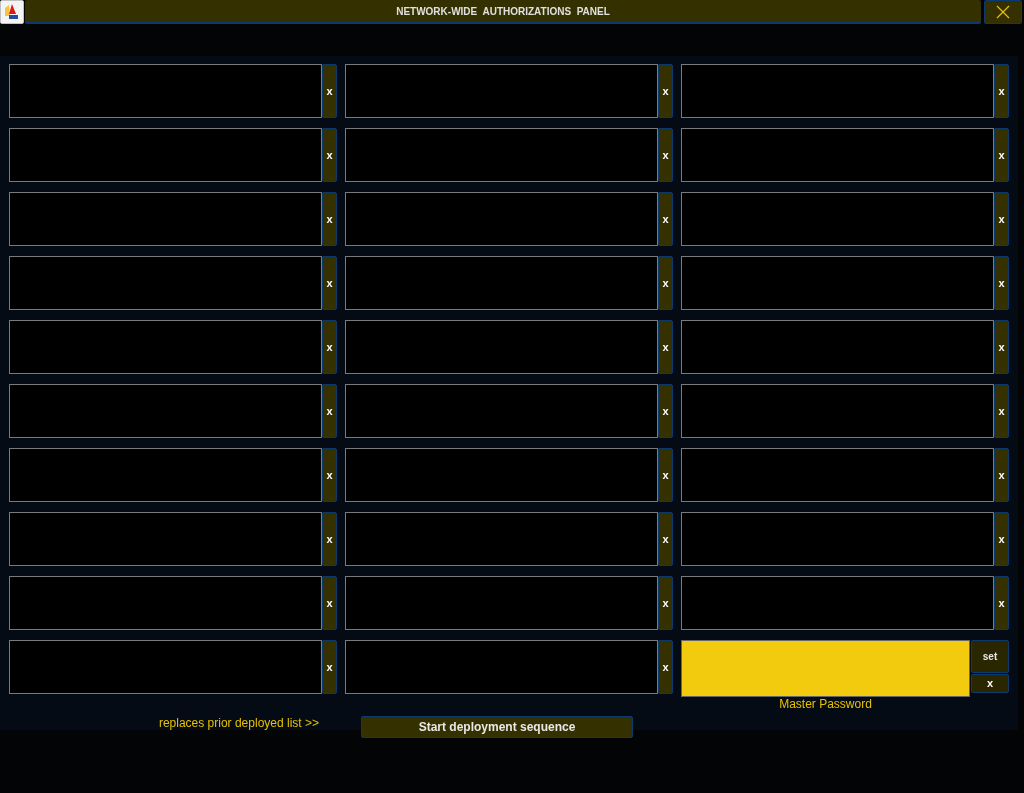 The image size is (1024, 793). What do you see at coordinates (12, 12) in the screenshot?
I see `app-logo-icon` at bounding box center [12, 12].